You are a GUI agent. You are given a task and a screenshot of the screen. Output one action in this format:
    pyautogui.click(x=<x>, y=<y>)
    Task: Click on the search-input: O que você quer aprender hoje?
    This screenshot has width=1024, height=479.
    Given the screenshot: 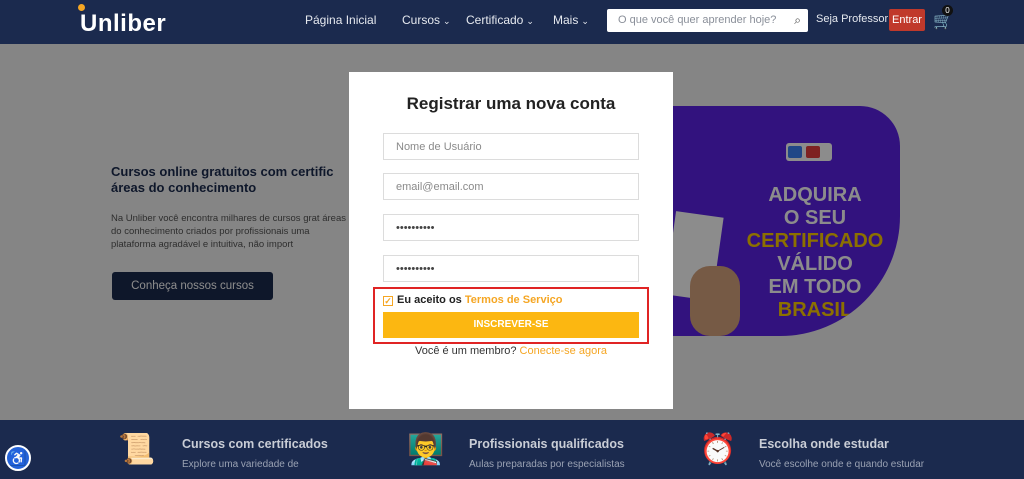 What is the action you would take?
    pyautogui.click(x=697, y=20)
    